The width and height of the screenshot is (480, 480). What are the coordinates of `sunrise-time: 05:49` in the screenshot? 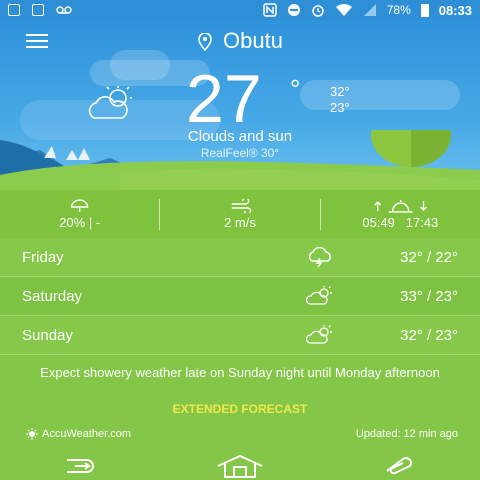 It's located at (378, 222).